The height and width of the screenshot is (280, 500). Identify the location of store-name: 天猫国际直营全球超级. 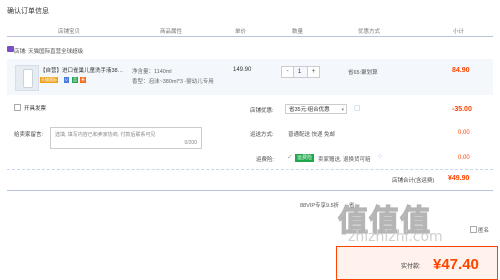
(55, 52).